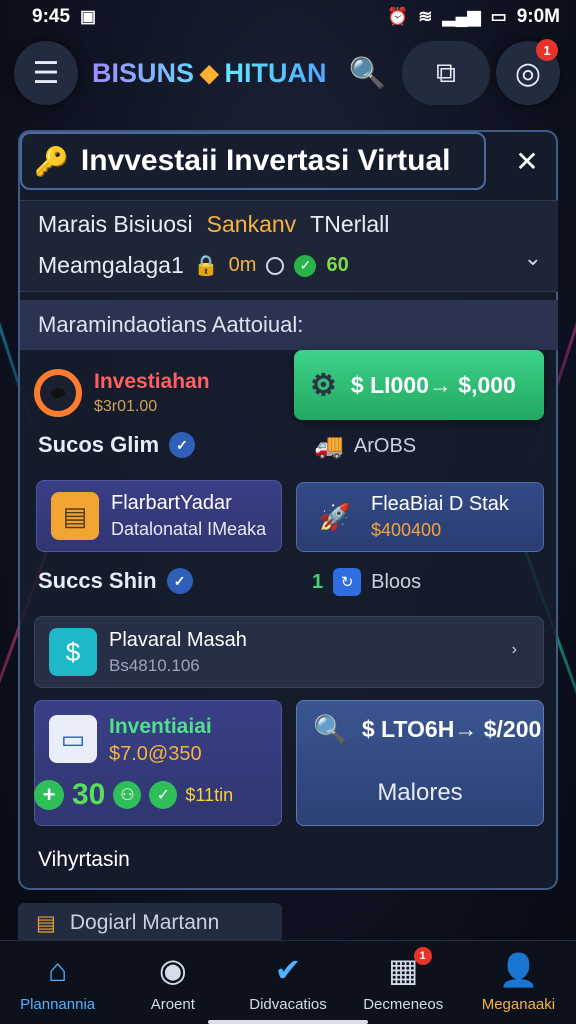 This screenshot has width=576, height=1024. I want to click on nav-home: ⌂ Plannannia, so click(57, 982).